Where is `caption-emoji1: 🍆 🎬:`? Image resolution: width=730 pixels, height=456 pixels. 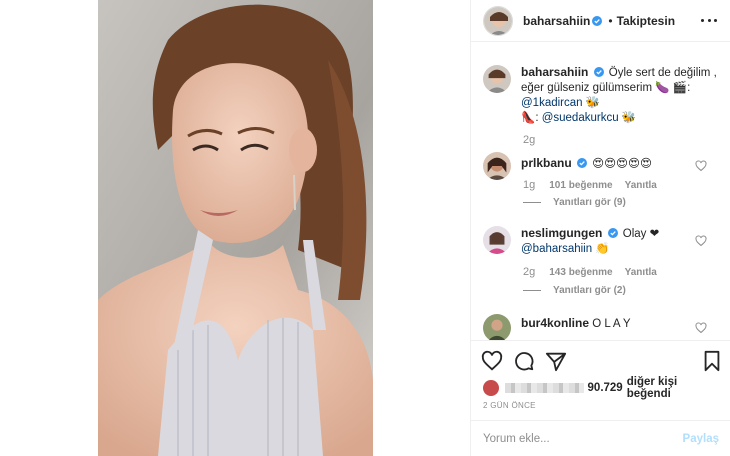 caption-emoji1: 🍆 🎬: is located at coordinates (673, 88).